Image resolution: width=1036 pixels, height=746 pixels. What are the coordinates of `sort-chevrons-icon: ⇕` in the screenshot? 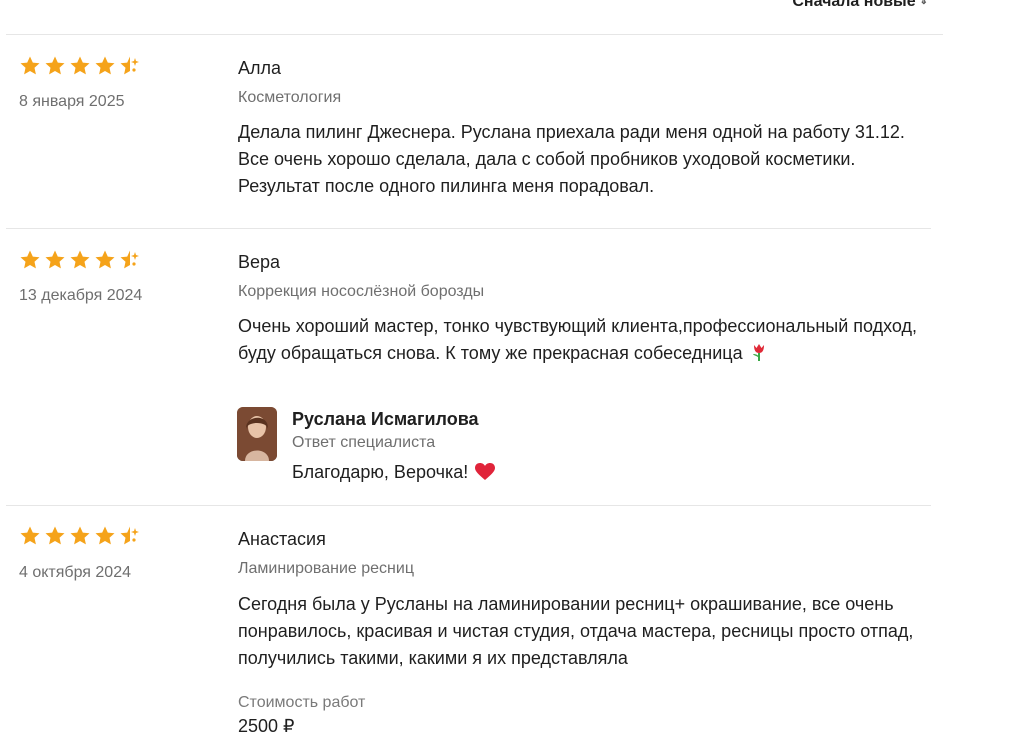 It's located at (923, 3).